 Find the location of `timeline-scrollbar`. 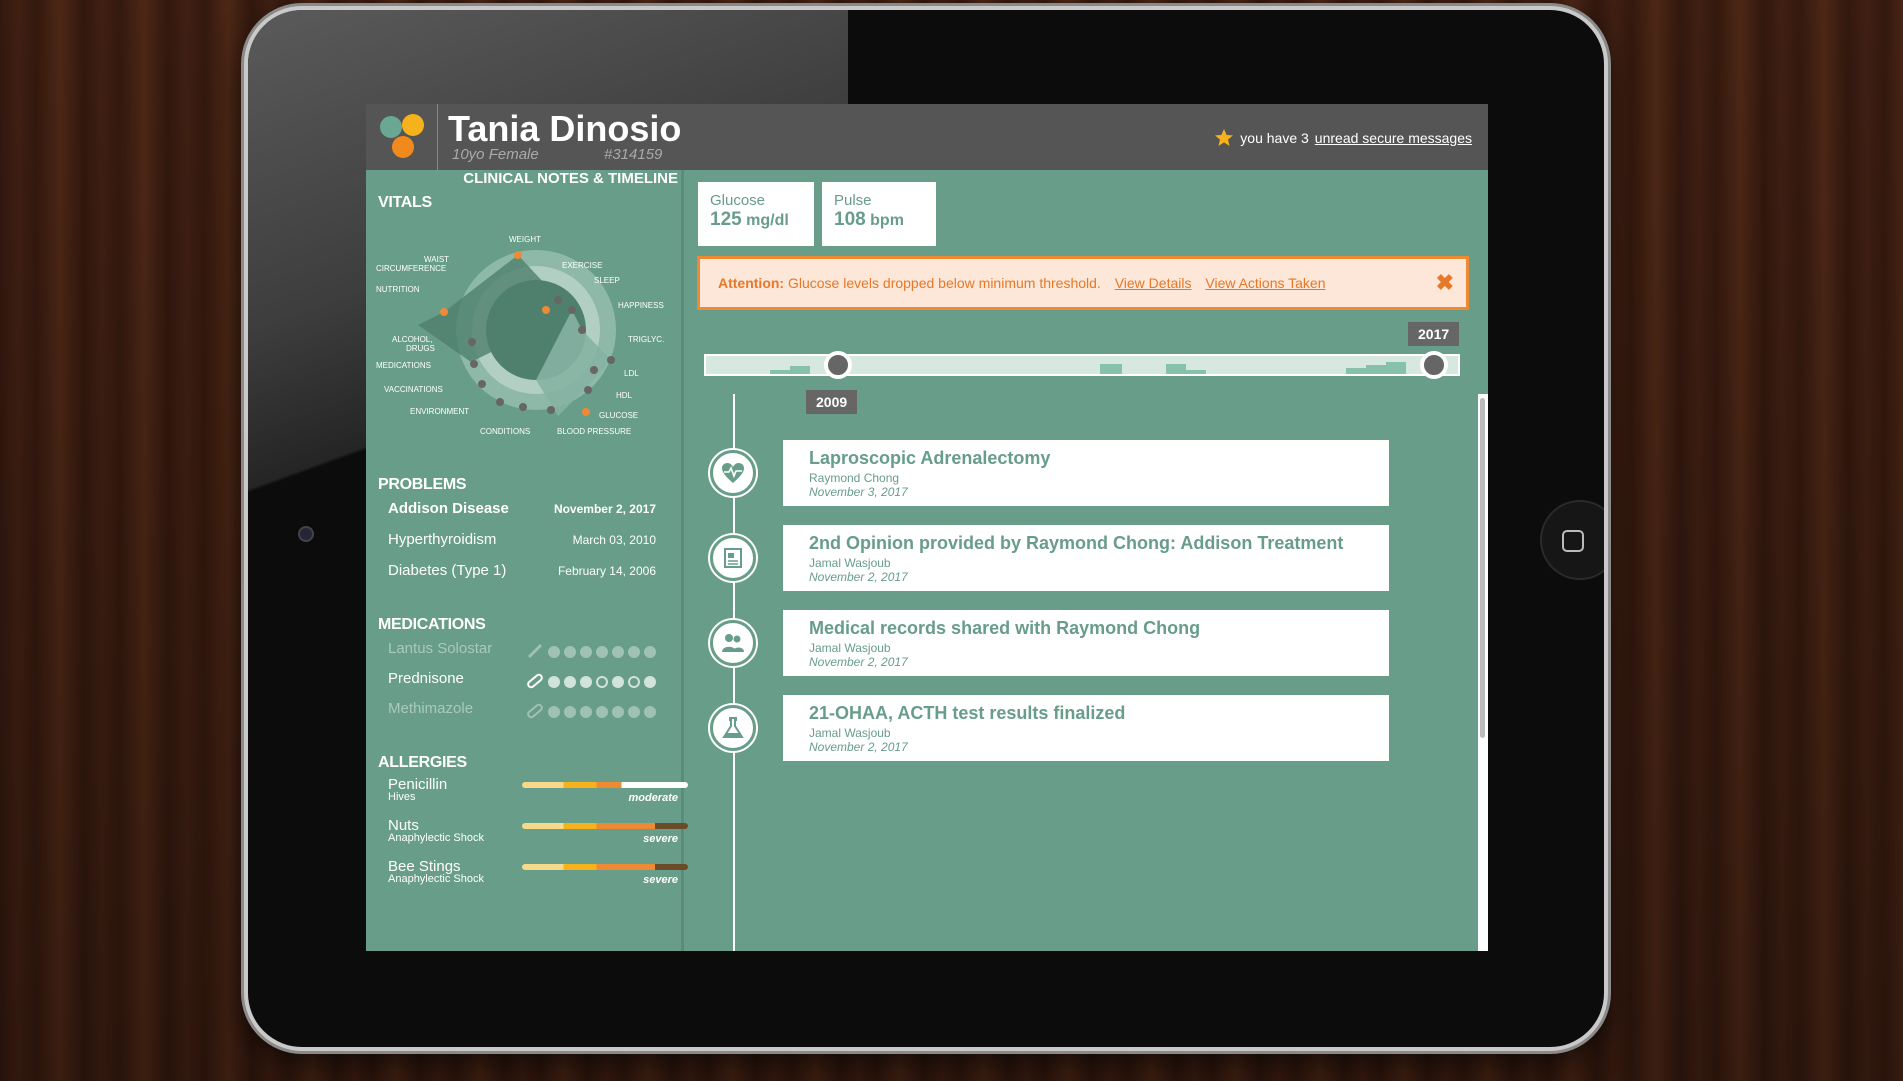

timeline-scrollbar is located at coordinates (1483, 672).